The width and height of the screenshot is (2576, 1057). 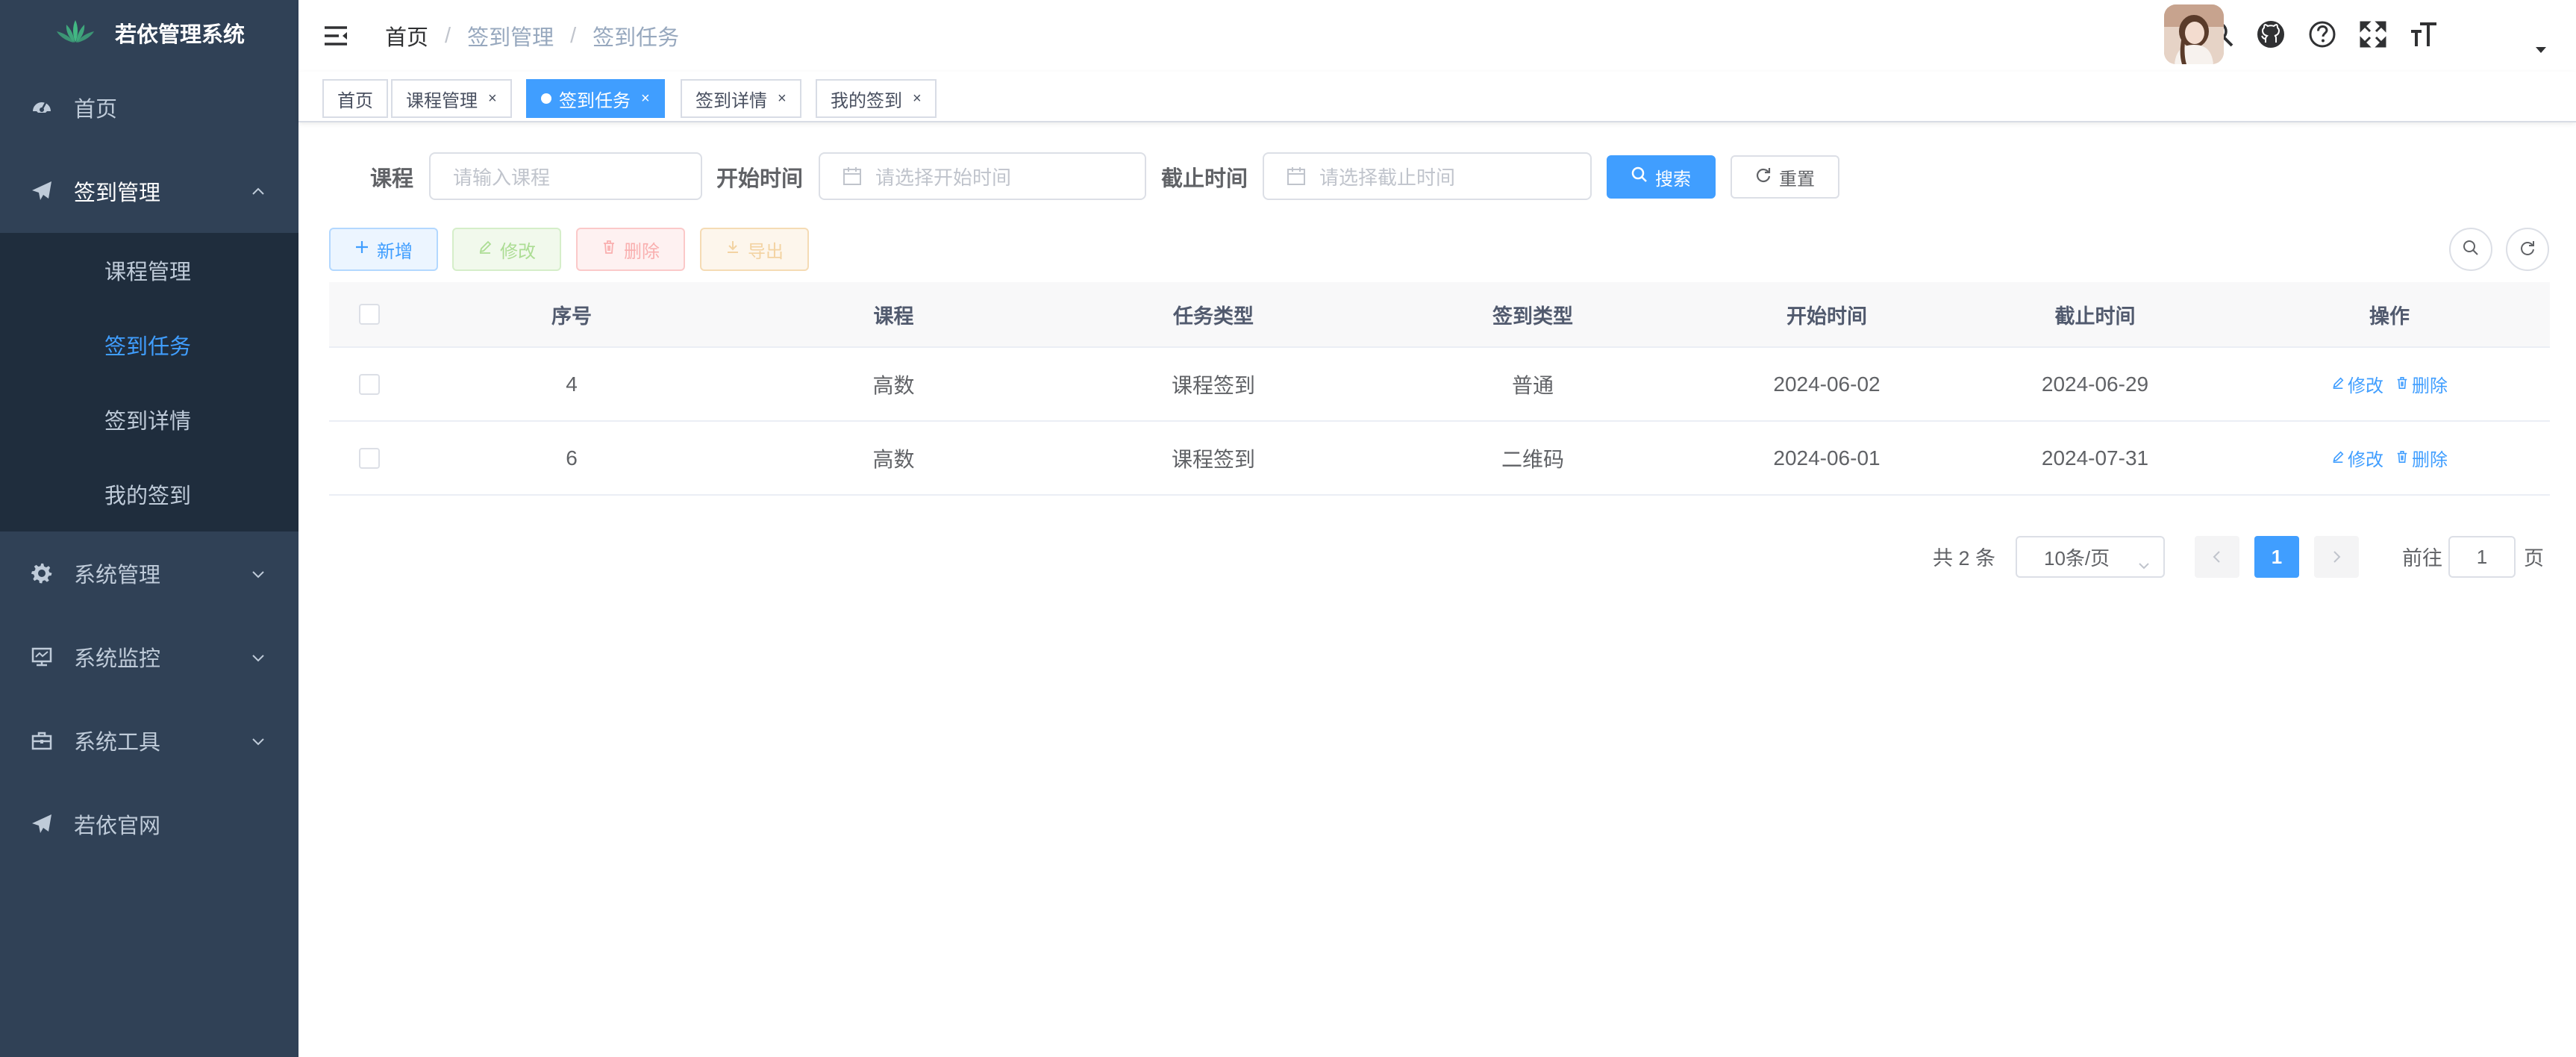 What do you see at coordinates (2389, 384) in the screenshot?
I see `cell-actions: 修改 删除` at bounding box center [2389, 384].